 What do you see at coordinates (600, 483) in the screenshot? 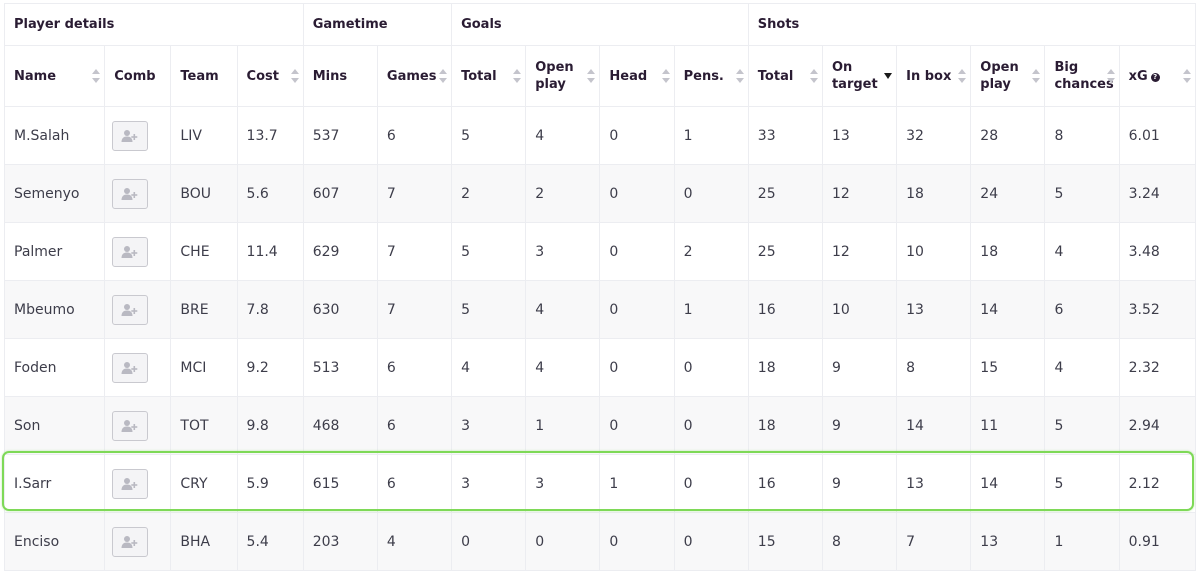
I see `table-row: I.Sarr CRY 5.9 615 6 3 3 1 0 16 9 13 14 5 2.12` at bounding box center [600, 483].